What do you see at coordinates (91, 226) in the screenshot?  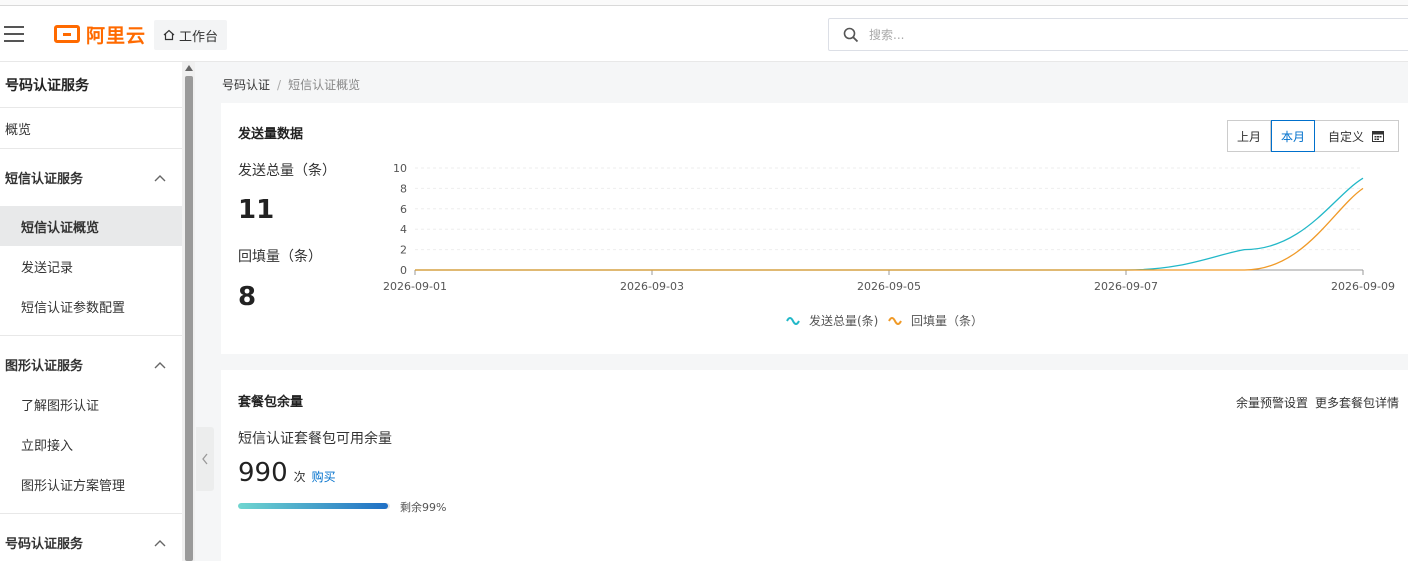 I see `sidebar-item-sms-overview: 短信认证概览` at bounding box center [91, 226].